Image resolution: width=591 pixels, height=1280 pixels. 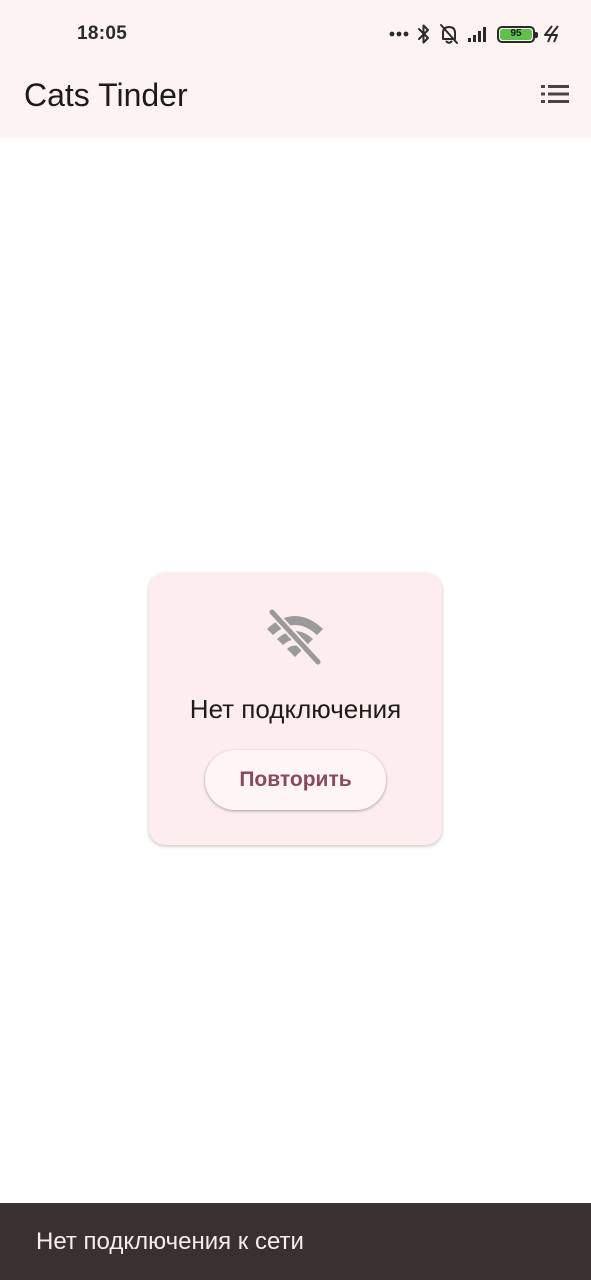 What do you see at coordinates (424, 34) in the screenshot?
I see `bluetooth-icon` at bounding box center [424, 34].